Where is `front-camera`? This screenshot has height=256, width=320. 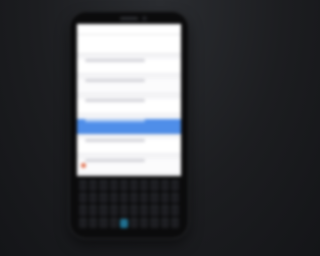 front-camera is located at coordinates (144, 18).